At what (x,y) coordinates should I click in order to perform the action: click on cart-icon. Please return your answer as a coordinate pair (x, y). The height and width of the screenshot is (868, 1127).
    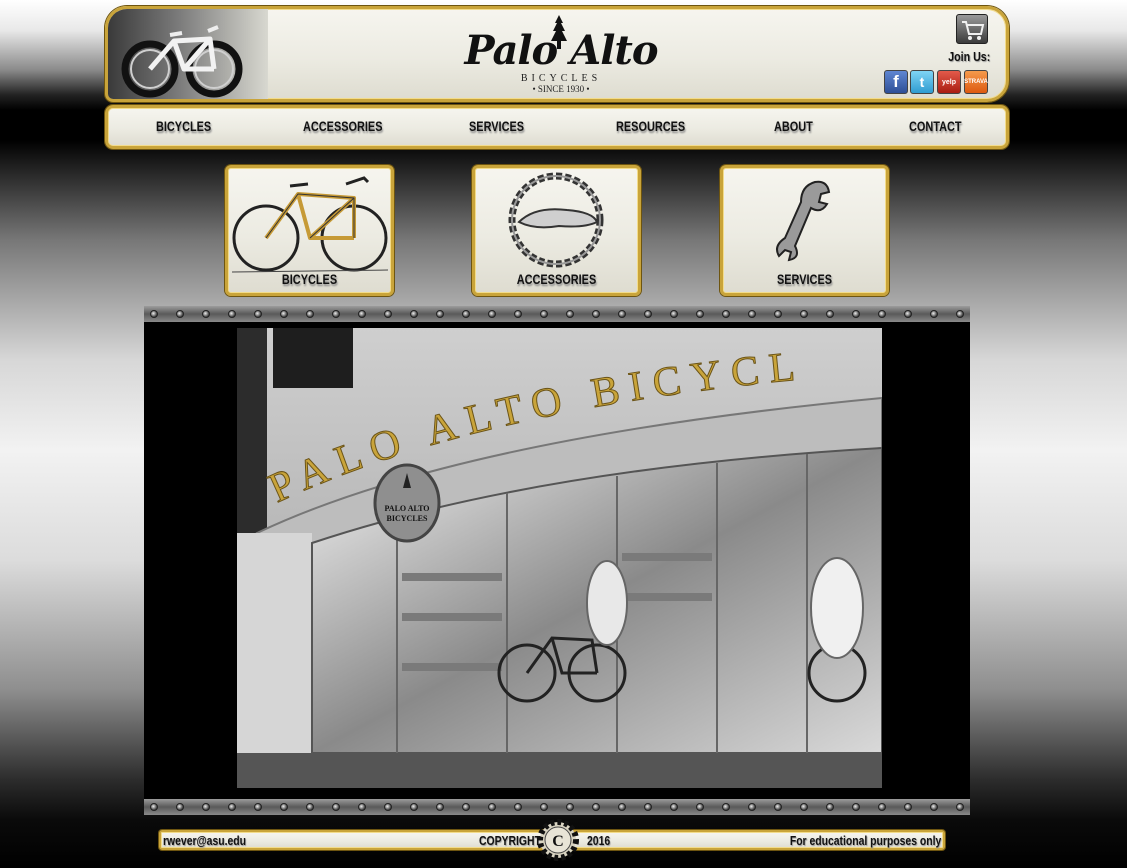
    Looking at the image, I should click on (973, 30).